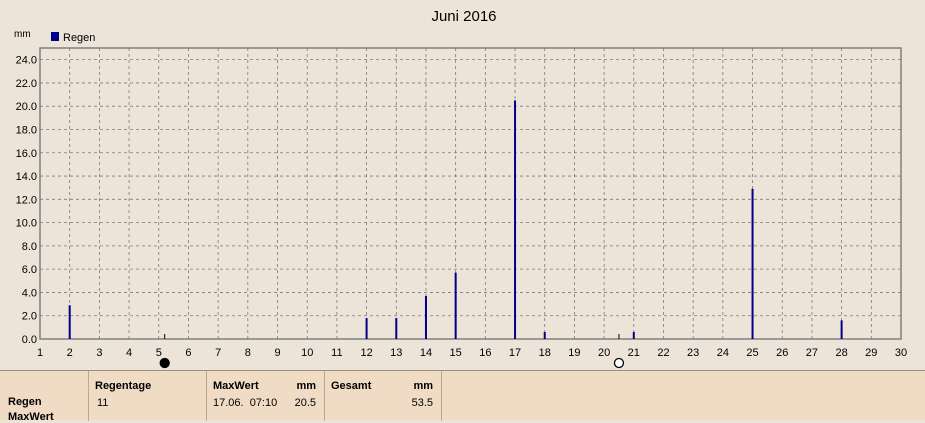 This screenshot has width=925, height=423. Describe the element at coordinates (871, 353) in the screenshot. I see `x-tick-label: 29` at that location.